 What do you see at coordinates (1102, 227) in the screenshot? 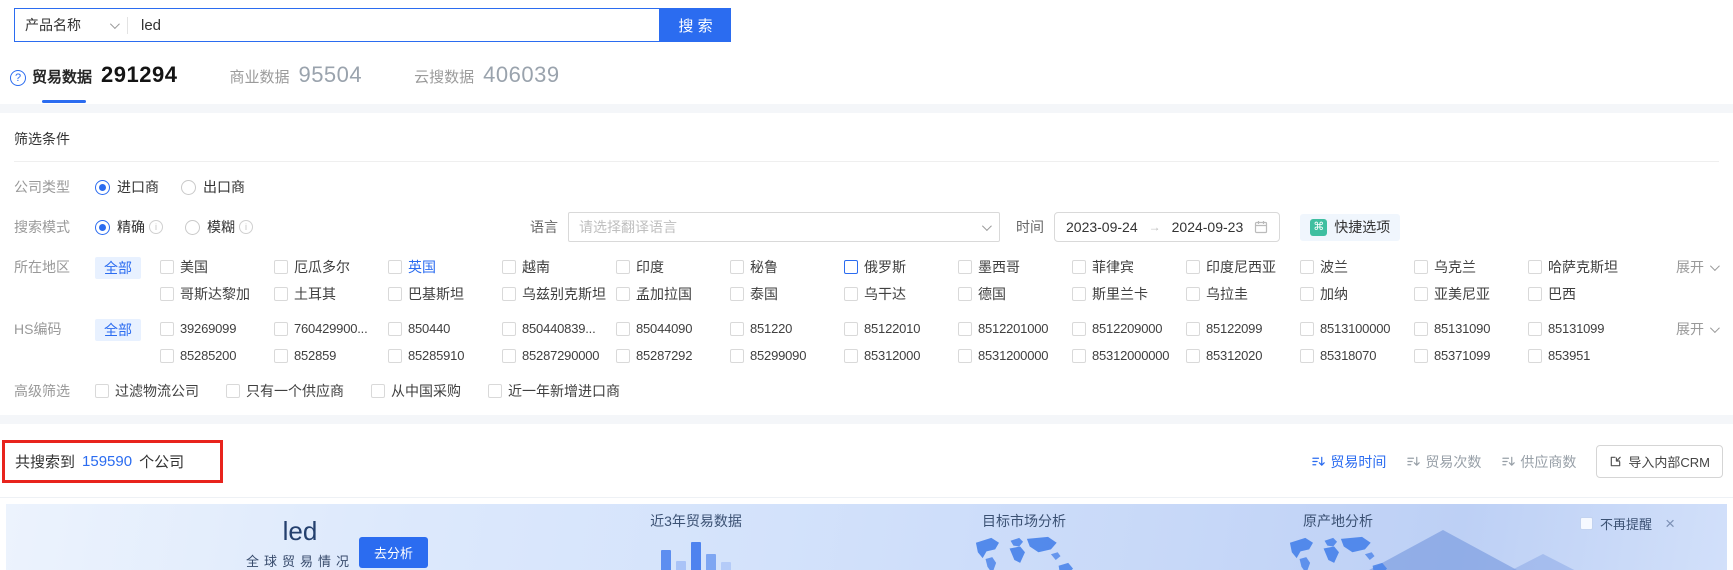
I see `date-start: 2023-09-24` at bounding box center [1102, 227].